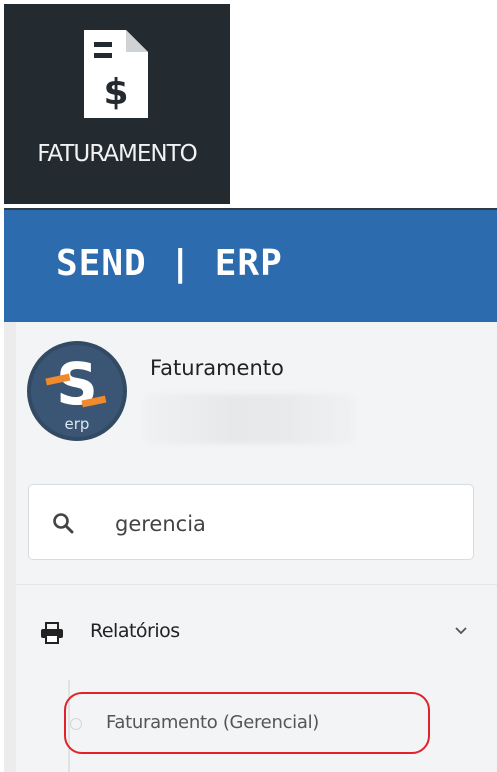 The image size is (497, 772). Describe the element at coordinates (117, 154) in the screenshot. I see `module-tile-label: FATURAMENTO` at that location.